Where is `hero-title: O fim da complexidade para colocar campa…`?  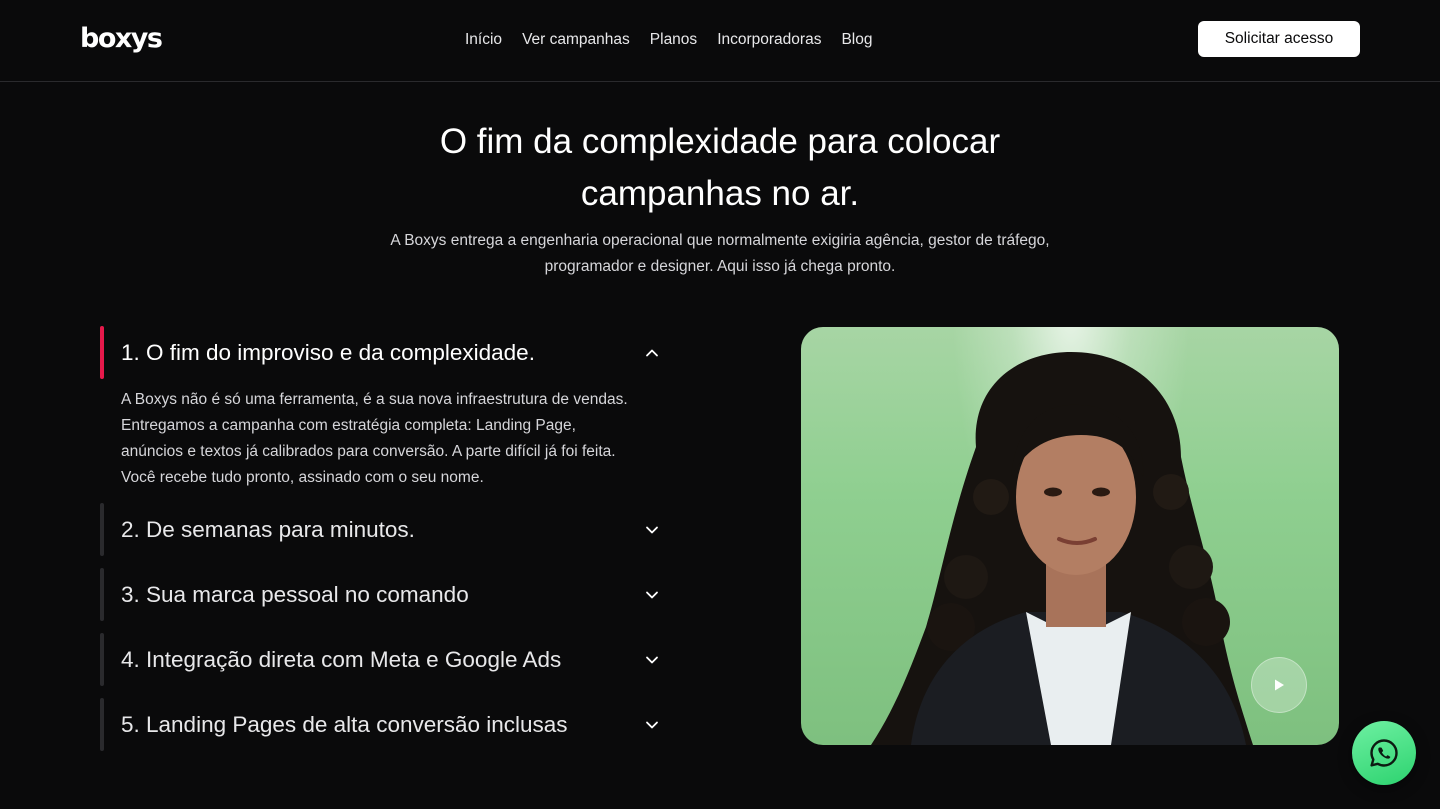
hero-title: O fim da complexidade para colocar campa… is located at coordinates (720, 168).